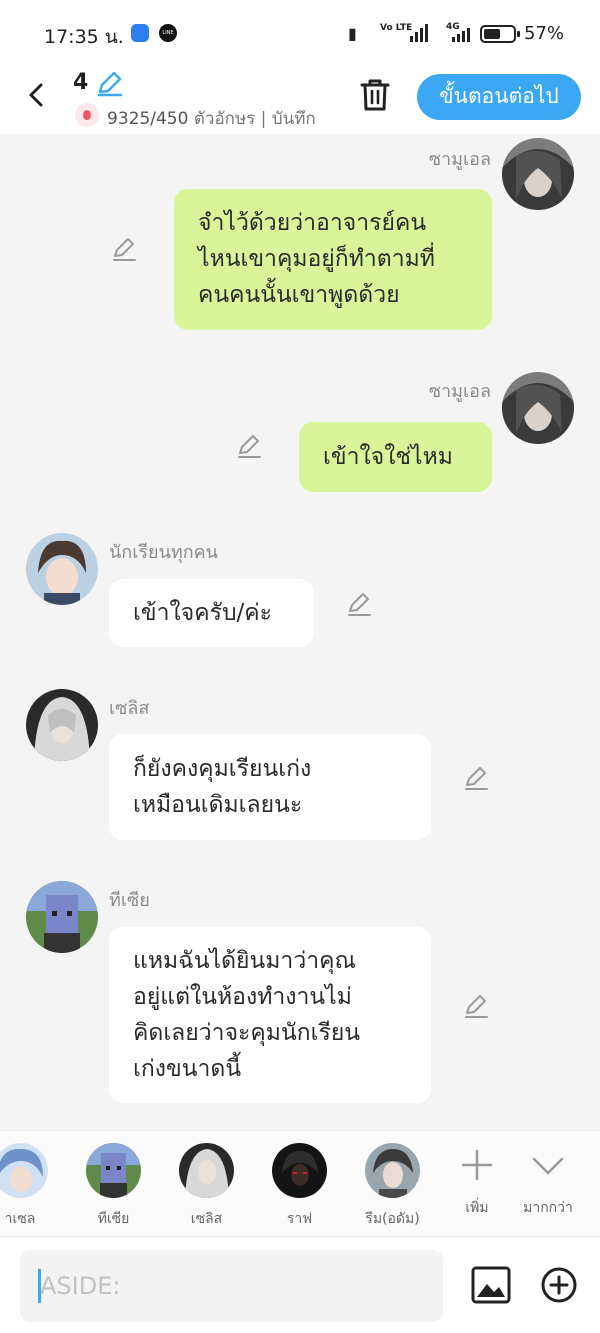 The image size is (600, 1333). What do you see at coordinates (299, 295) in the screenshot?
I see `message-line: คนคนนั้นเขาพูดด้วย` at bounding box center [299, 295].